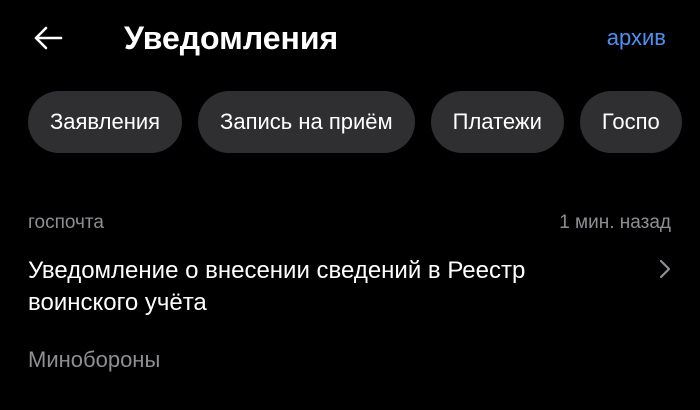  Describe the element at coordinates (630, 122) in the screenshot. I see `filter-chip-gosmail: Госпо` at that location.